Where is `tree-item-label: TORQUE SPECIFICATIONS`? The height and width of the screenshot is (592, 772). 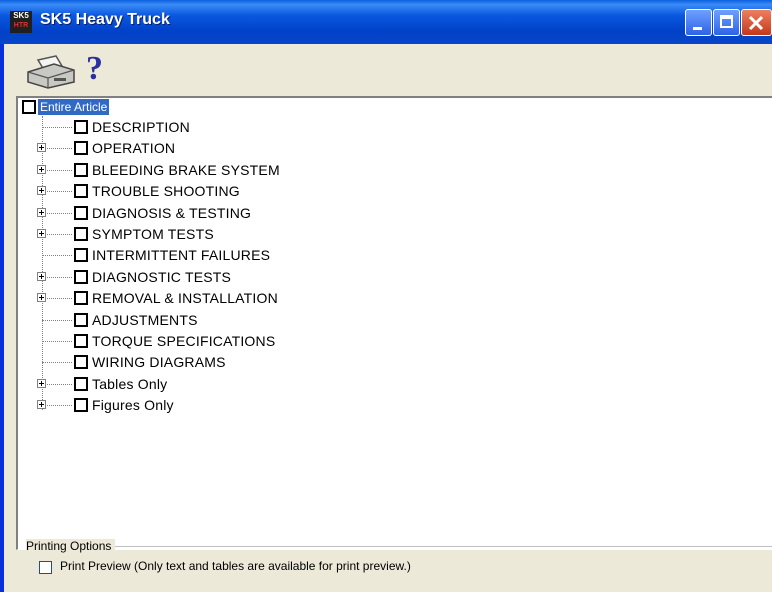
tree-item-label: TORQUE SPECIFICATIONS is located at coordinates (183, 341).